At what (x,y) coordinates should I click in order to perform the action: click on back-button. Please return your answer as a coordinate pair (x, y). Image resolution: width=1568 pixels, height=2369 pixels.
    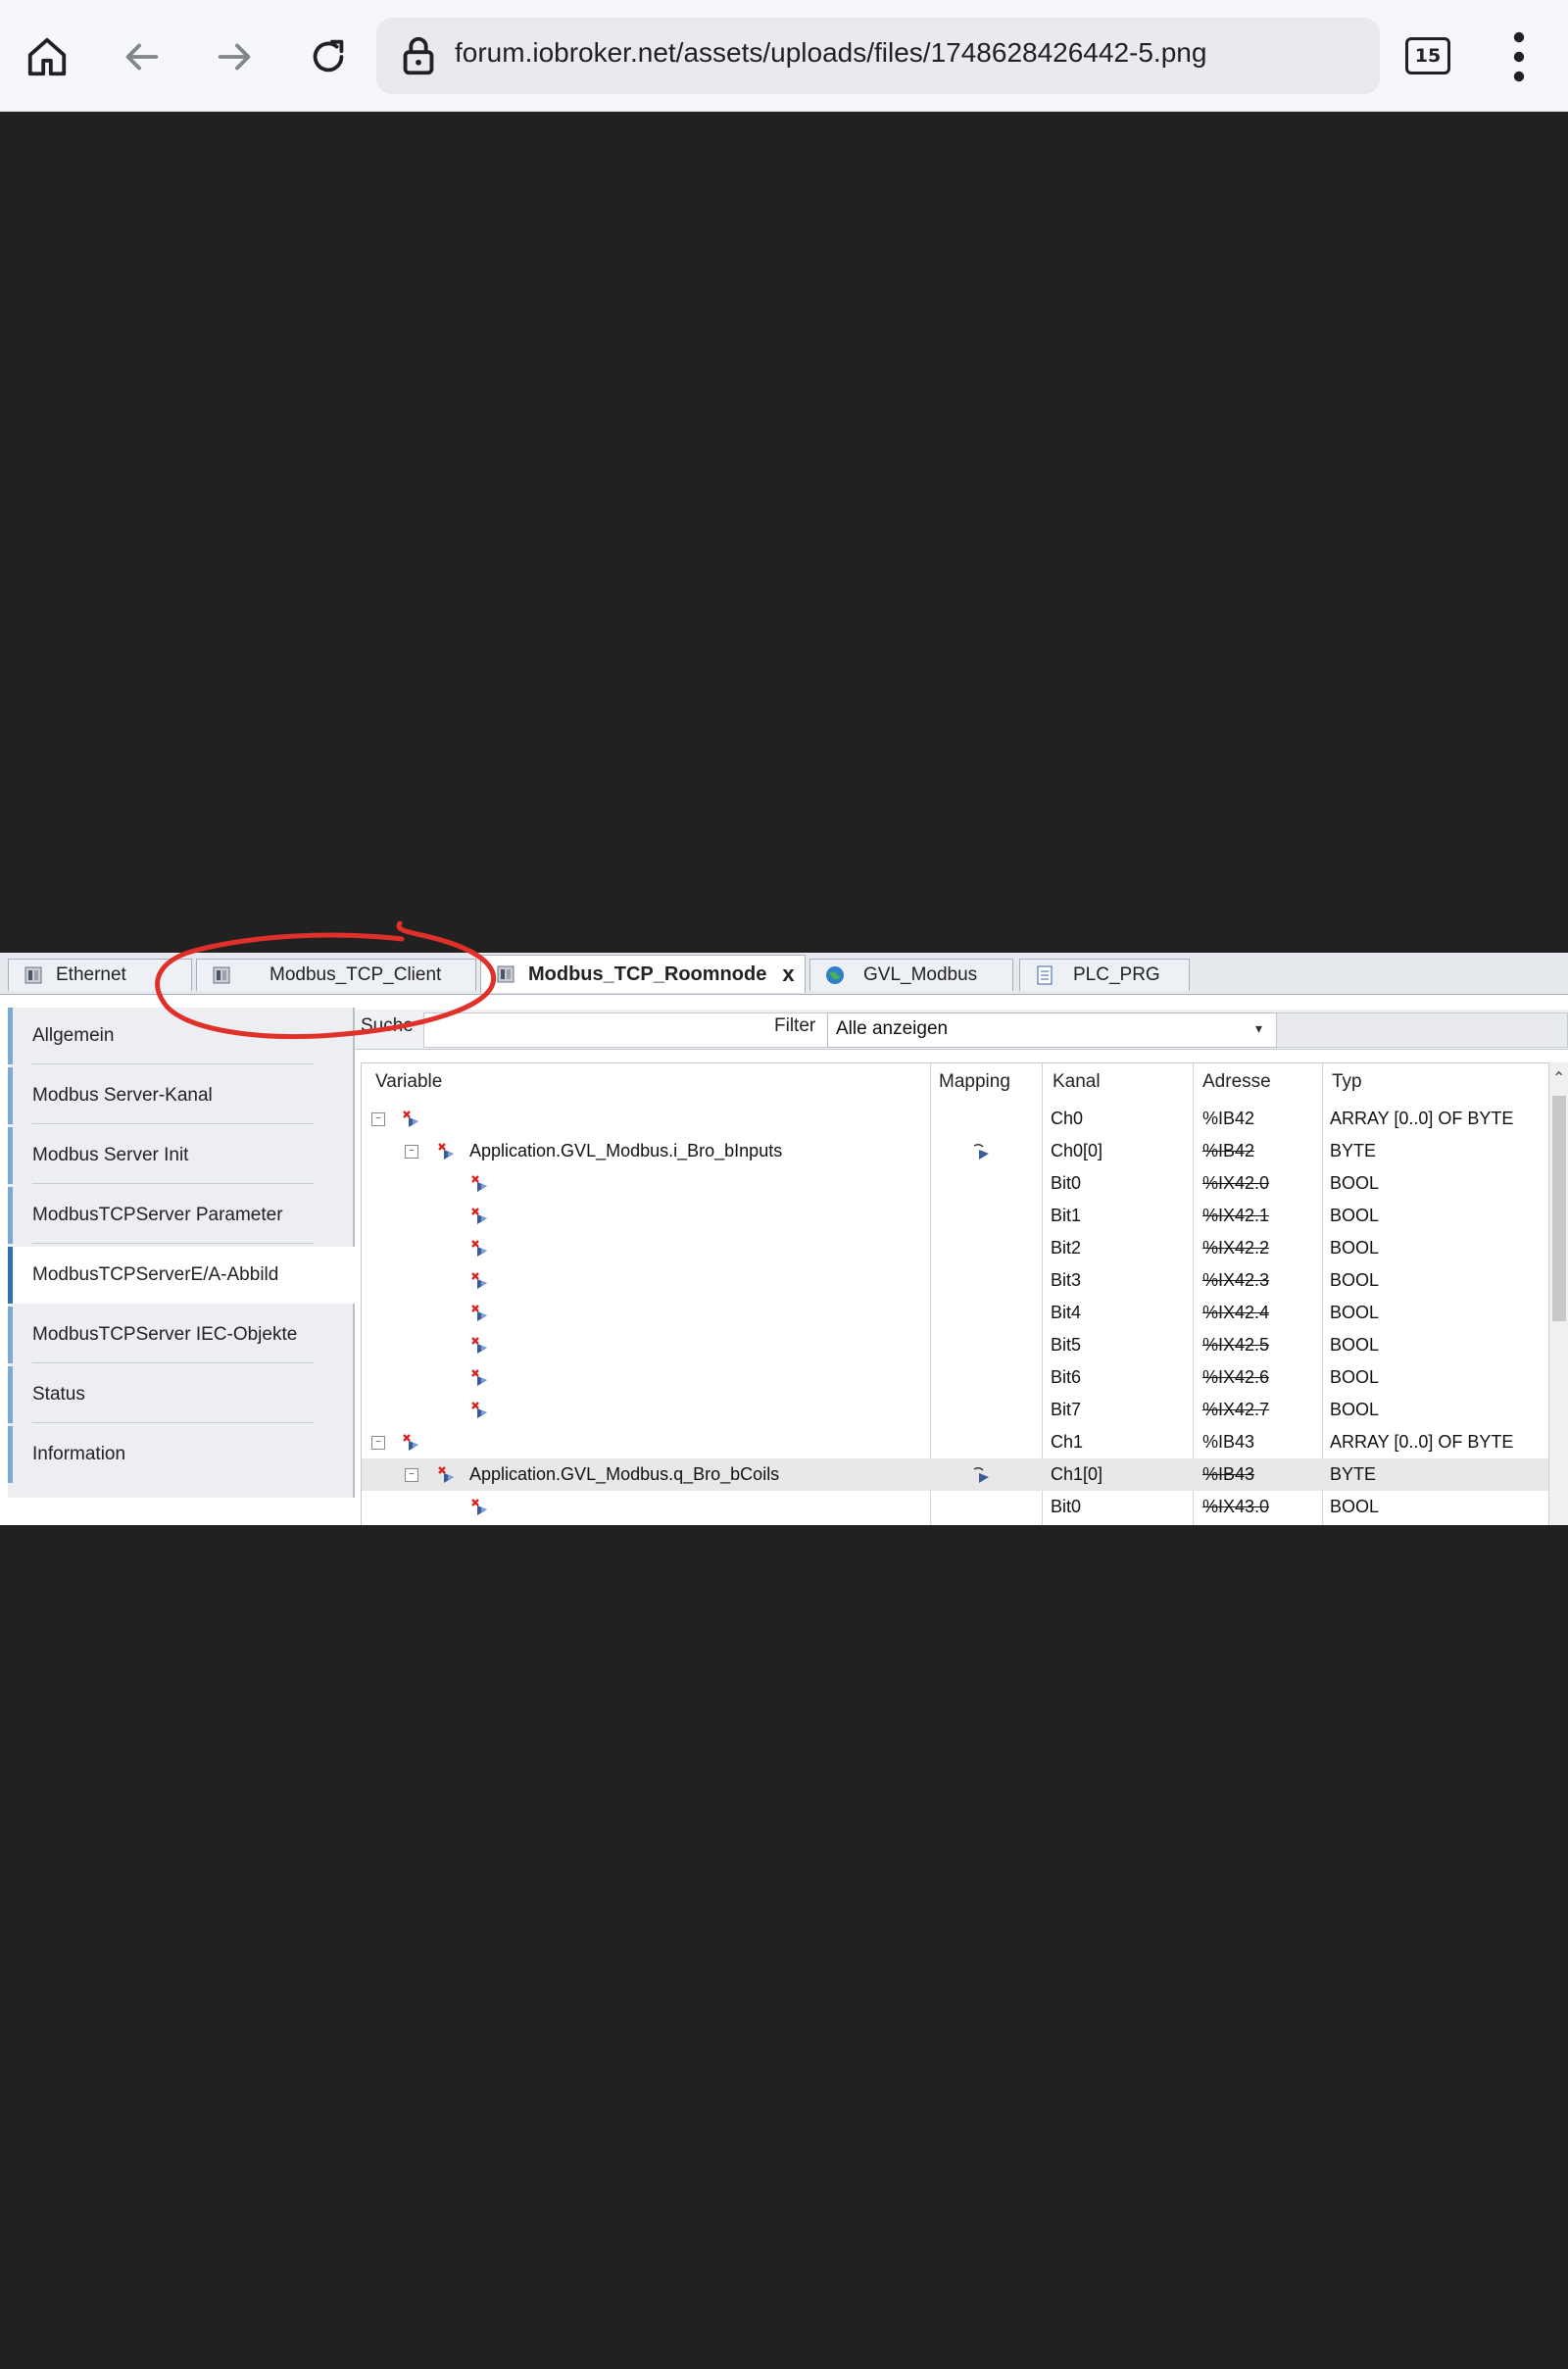
    Looking at the image, I should click on (141, 56).